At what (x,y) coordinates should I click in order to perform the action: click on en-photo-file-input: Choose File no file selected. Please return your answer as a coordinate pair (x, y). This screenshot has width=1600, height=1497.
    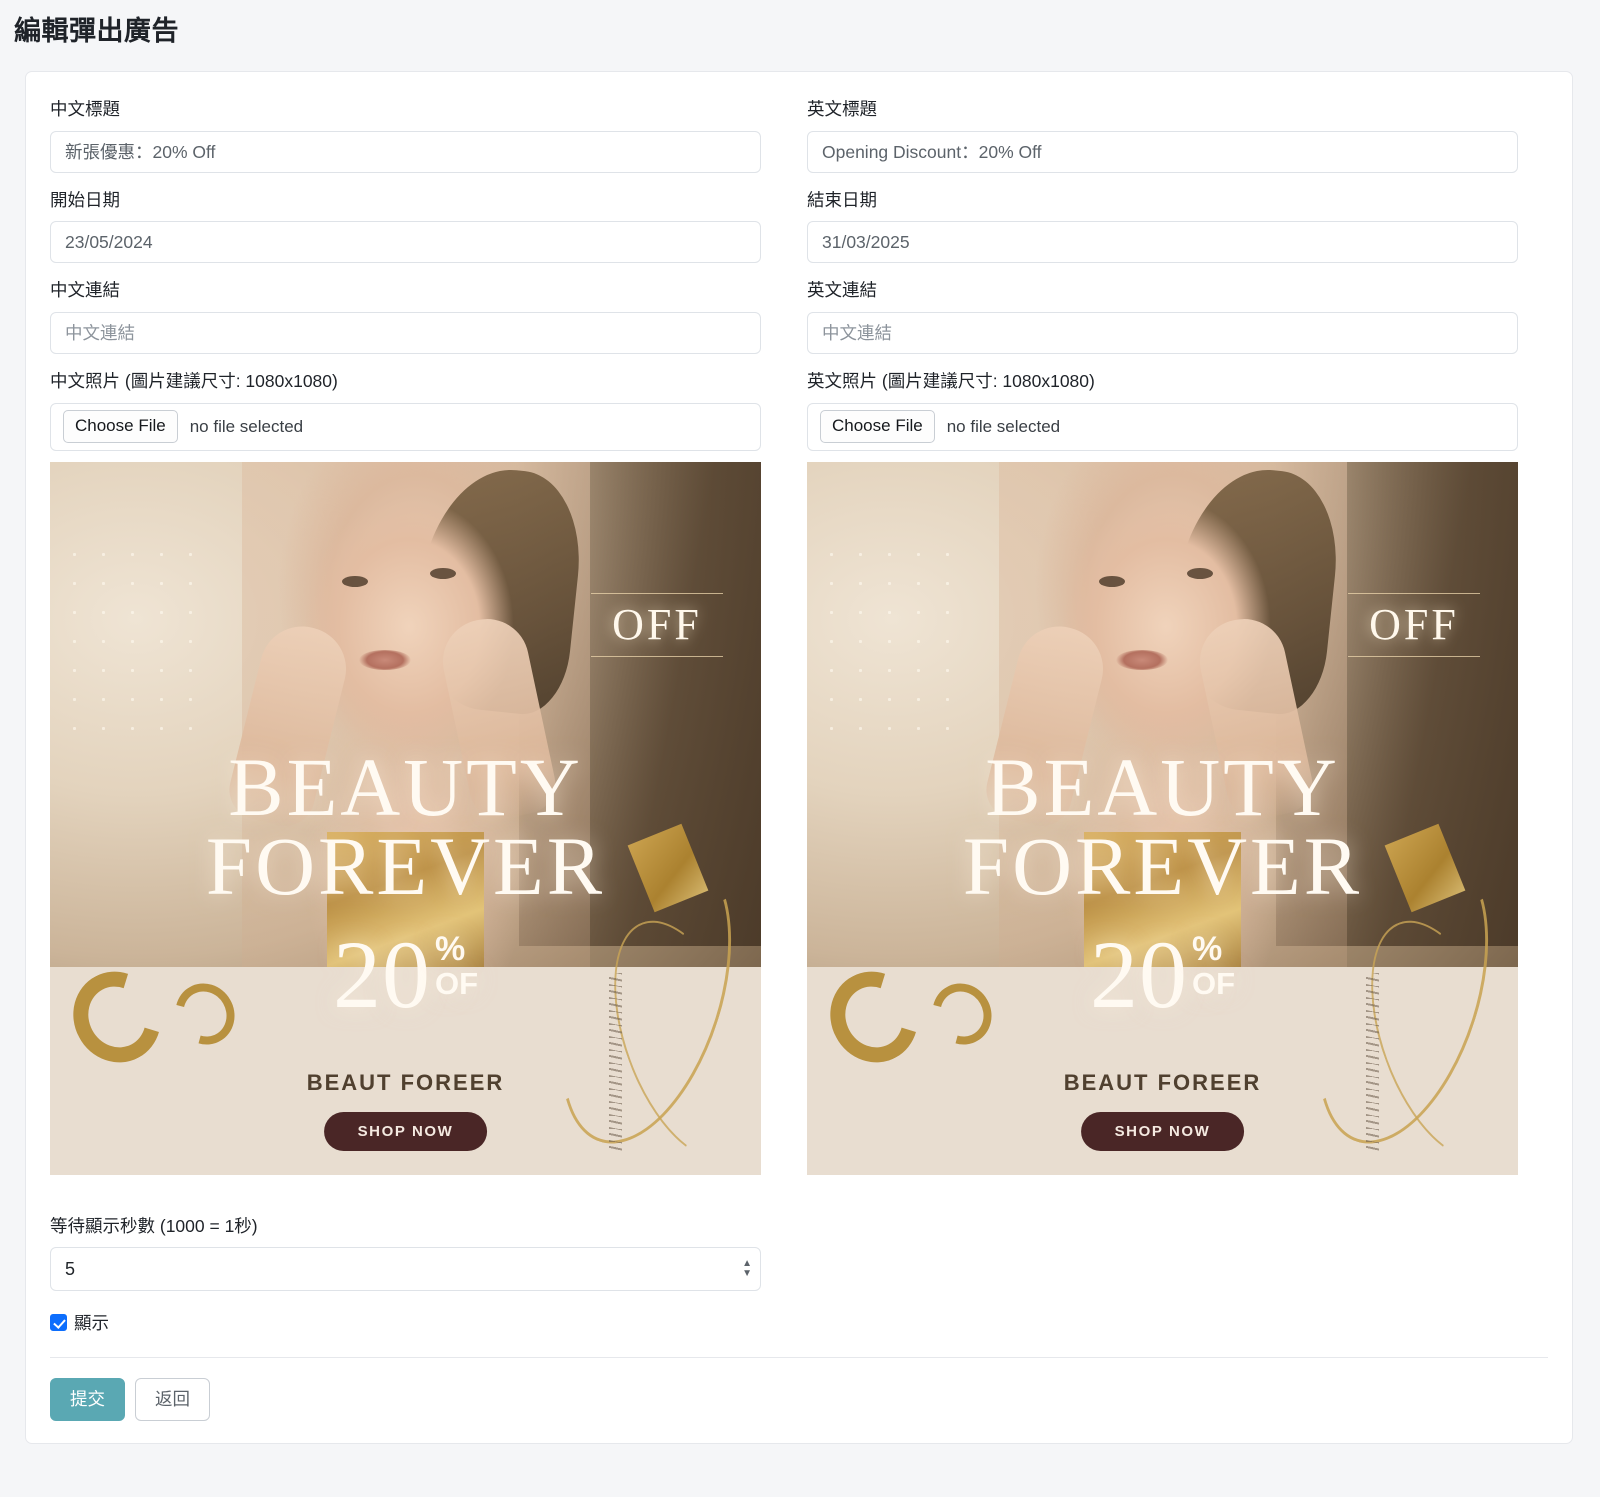
    Looking at the image, I should click on (1162, 426).